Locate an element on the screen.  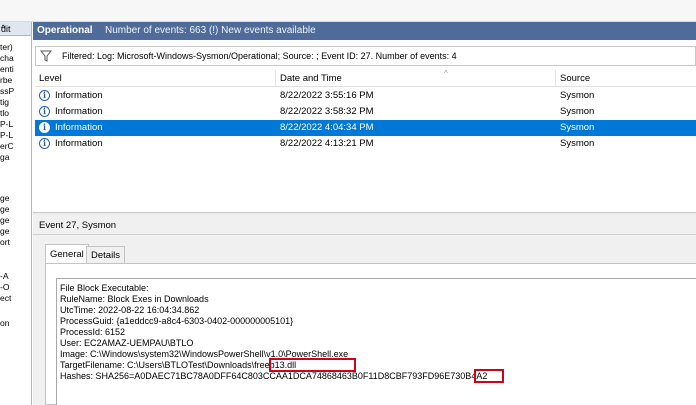
date-time-cell: 8/22/2022 3:58:32 PM is located at coordinates (327, 111).